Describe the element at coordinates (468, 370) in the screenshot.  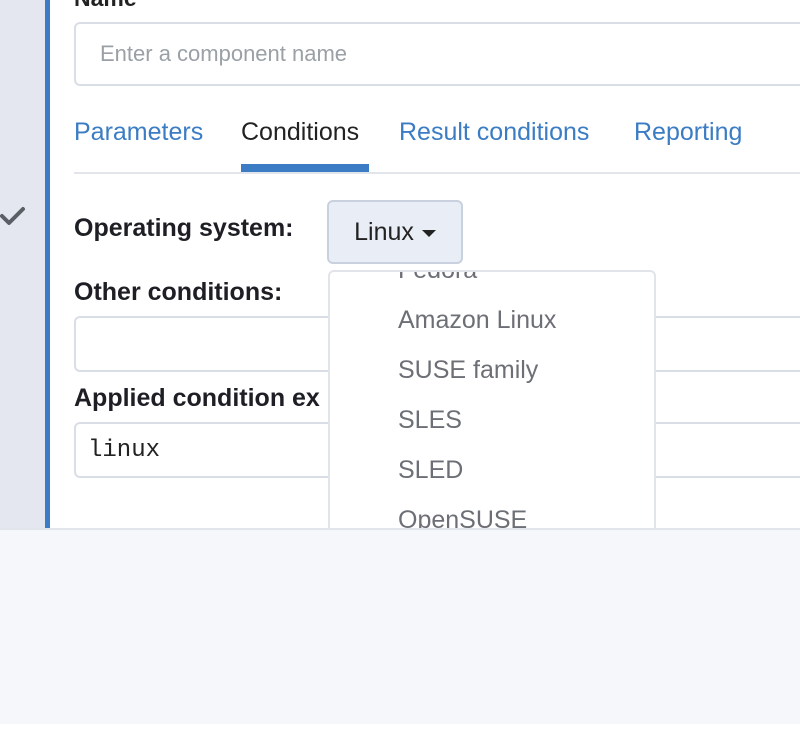
I see `menu-item-suse-family: SUSE family` at that location.